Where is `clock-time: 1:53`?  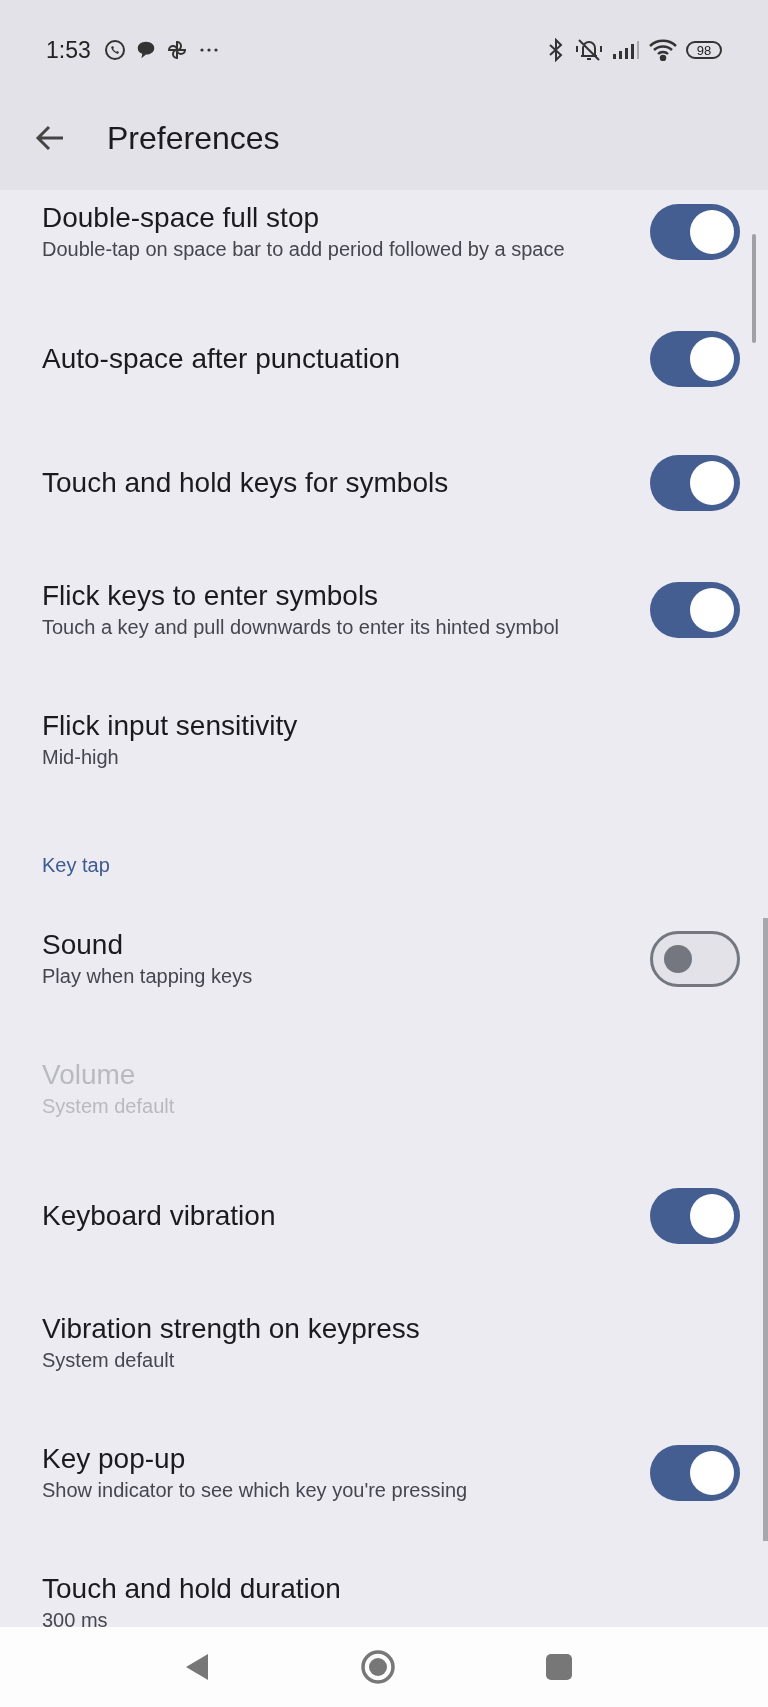 clock-time: 1:53 is located at coordinates (68, 50).